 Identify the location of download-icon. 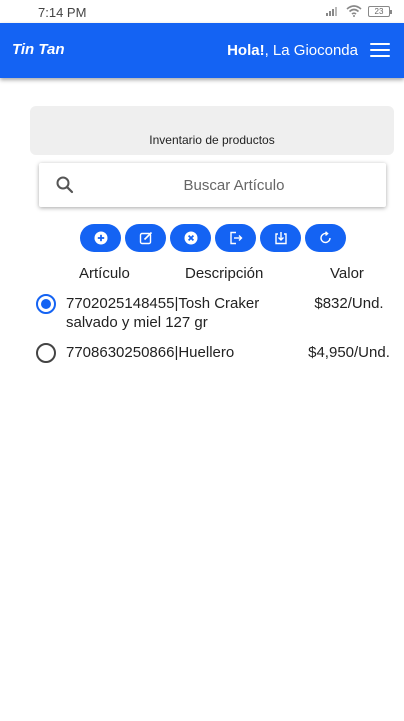
(280, 238).